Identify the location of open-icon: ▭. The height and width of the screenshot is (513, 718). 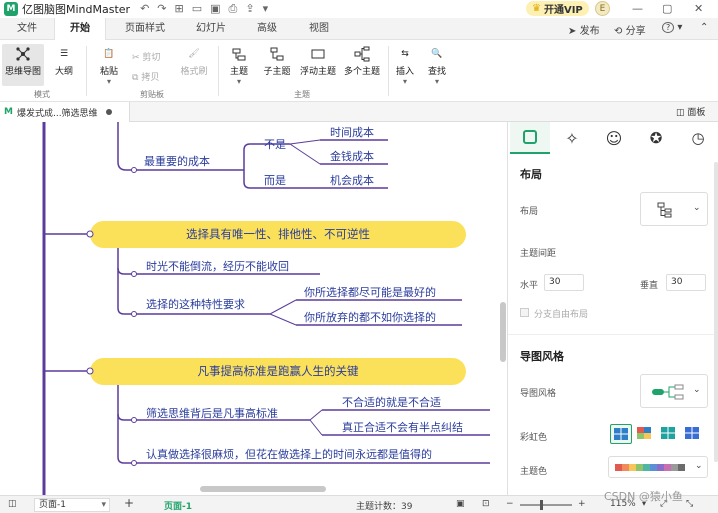
(197, 9).